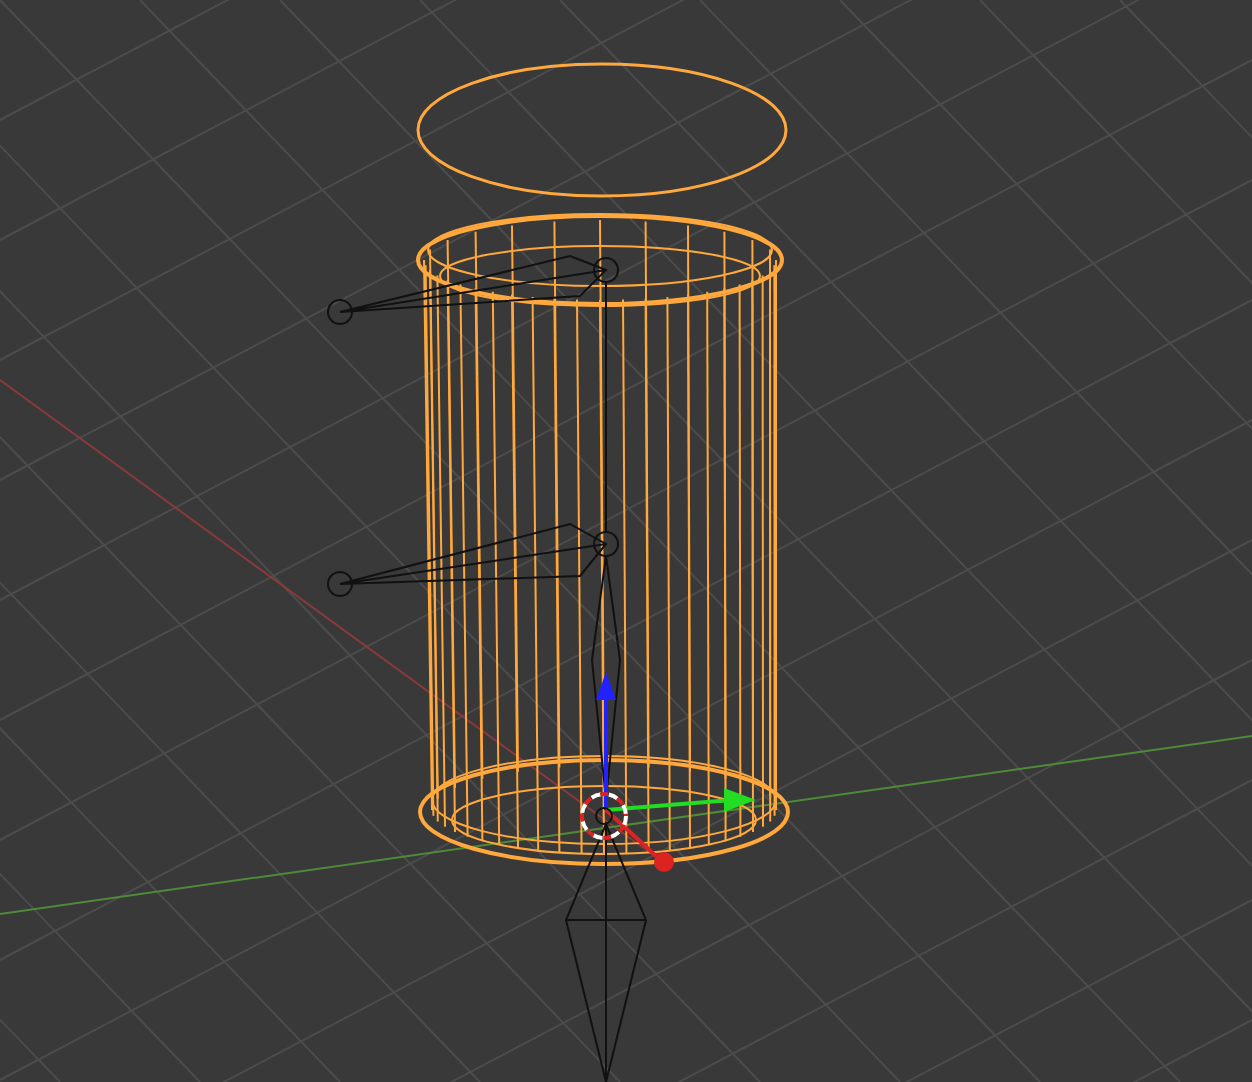 Image resolution: width=1252 pixels, height=1082 pixels. I want to click on 3d-cursor-icon, so click(604, 816).